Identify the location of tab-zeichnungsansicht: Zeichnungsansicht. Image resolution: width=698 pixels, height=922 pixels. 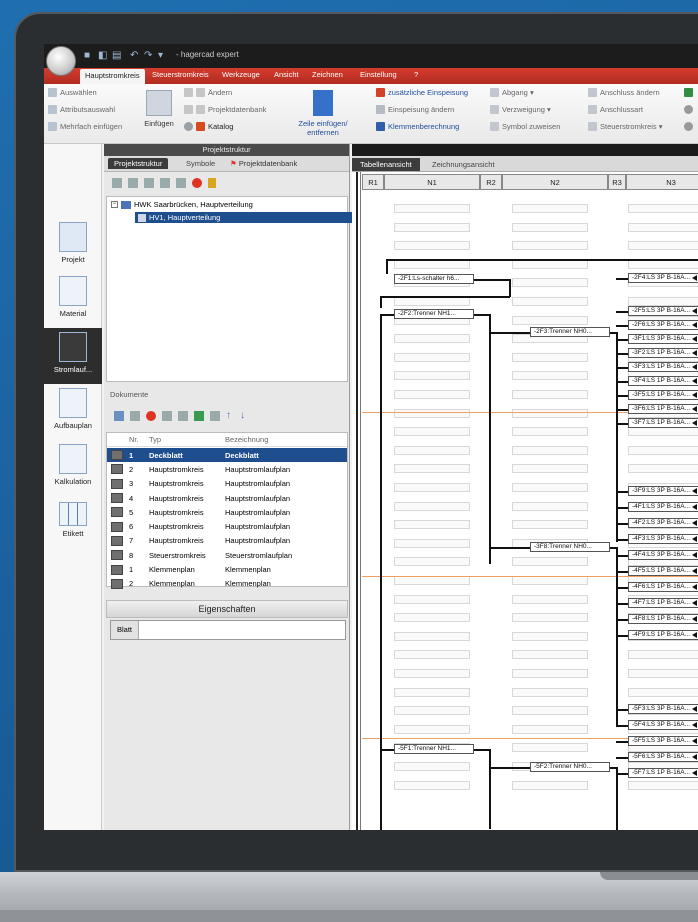
(463, 164).